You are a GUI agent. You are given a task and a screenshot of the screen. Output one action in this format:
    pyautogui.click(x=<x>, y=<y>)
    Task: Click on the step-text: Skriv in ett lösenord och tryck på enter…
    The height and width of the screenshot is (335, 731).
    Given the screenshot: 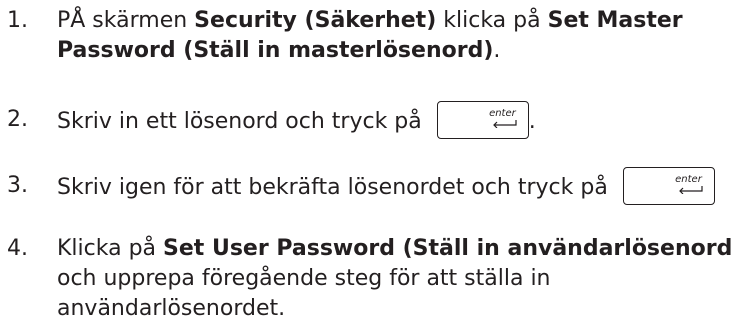 What is the action you would take?
    pyautogui.click(x=296, y=120)
    